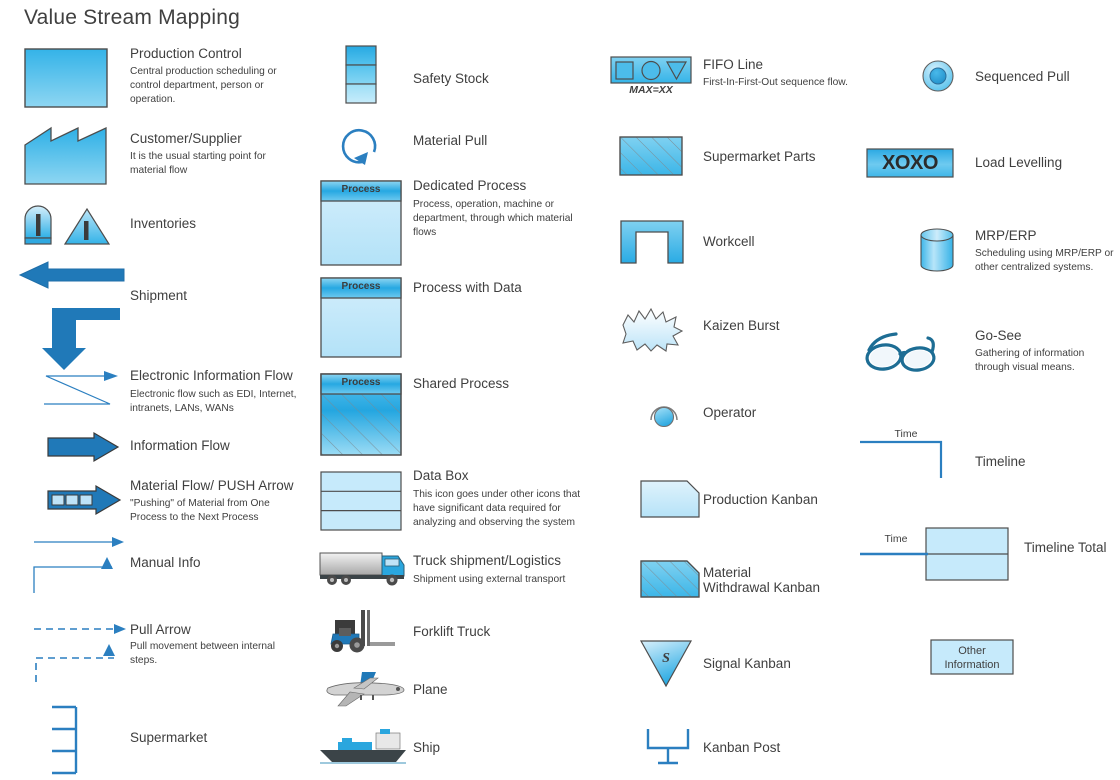 This screenshot has width=1120, height=780. What do you see at coordinates (775, 82) in the screenshot?
I see `item-desc-fifo-line: First-In-First-Out sequence flow.` at bounding box center [775, 82].